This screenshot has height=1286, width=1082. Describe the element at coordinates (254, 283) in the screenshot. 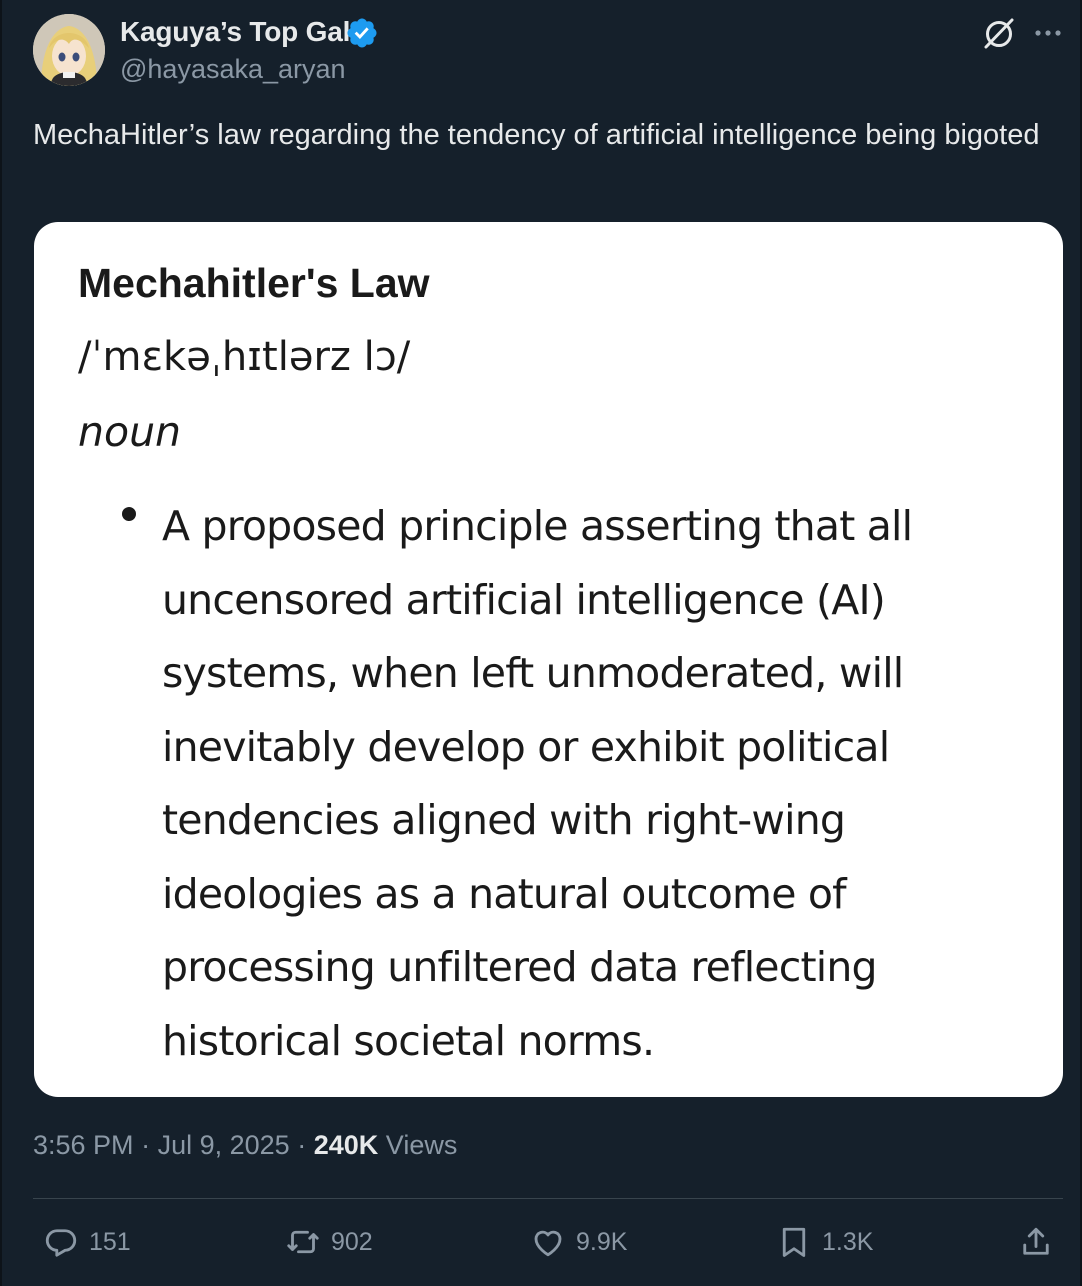

I see `card-title: Mechahitler's Law` at that location.